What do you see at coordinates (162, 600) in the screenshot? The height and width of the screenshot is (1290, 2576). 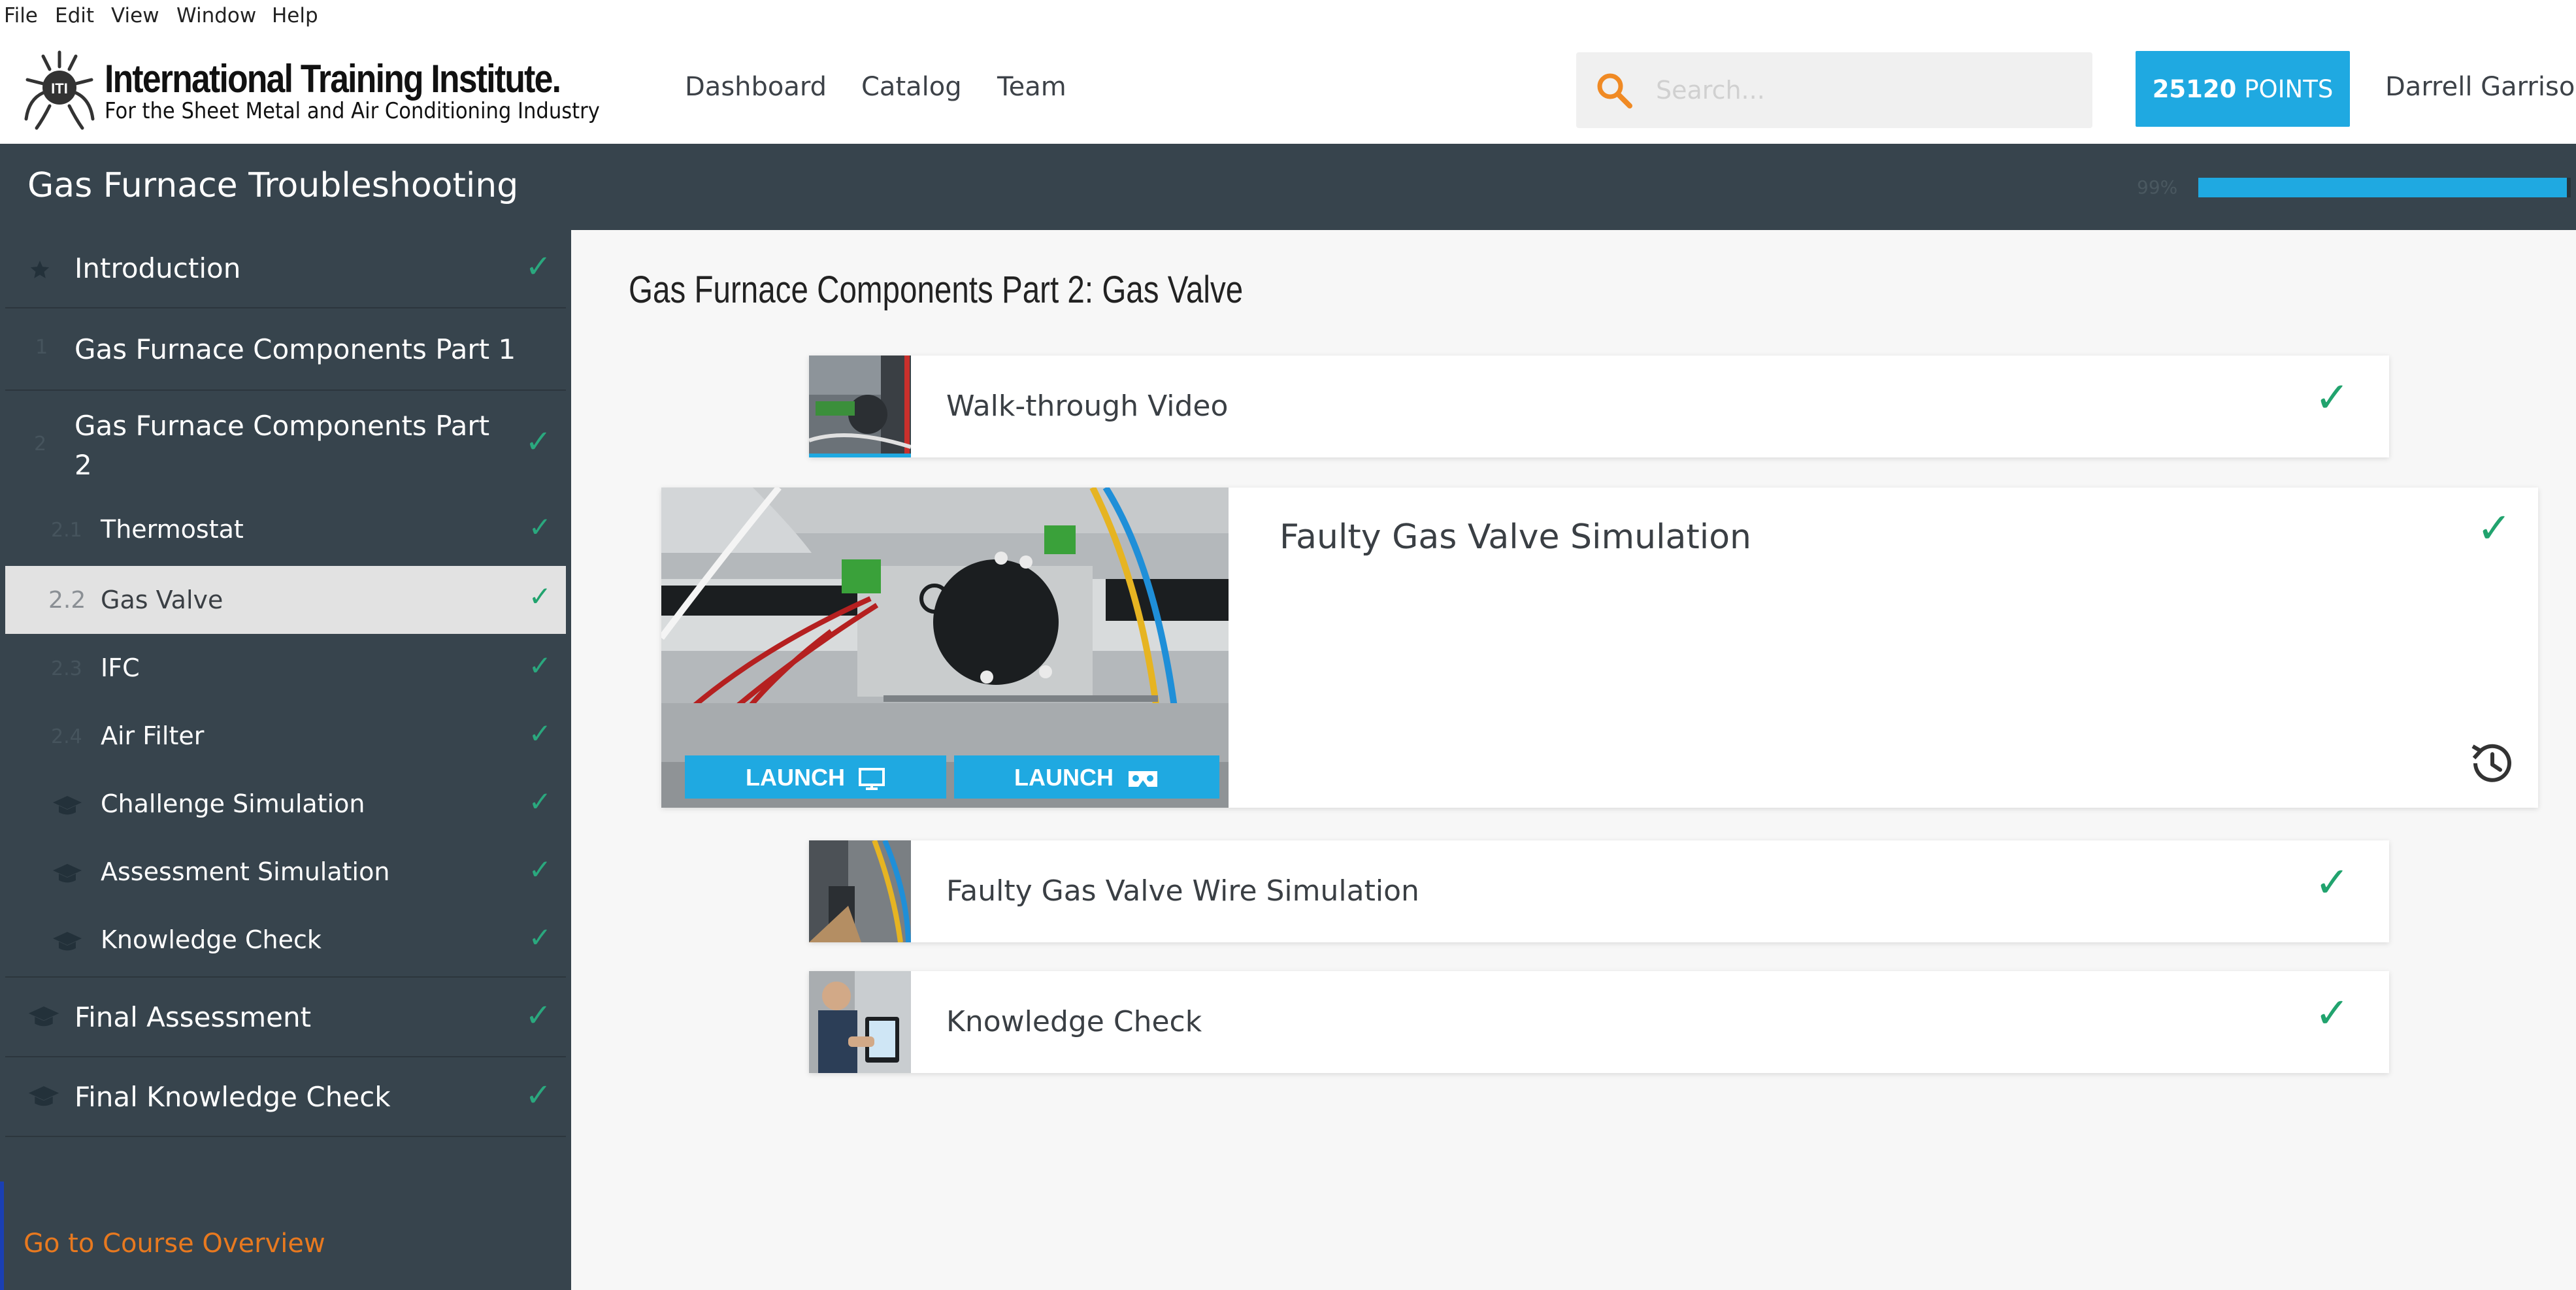 I see `sidebar-item-label: Gas Valve` at bounding box center [162, 600].